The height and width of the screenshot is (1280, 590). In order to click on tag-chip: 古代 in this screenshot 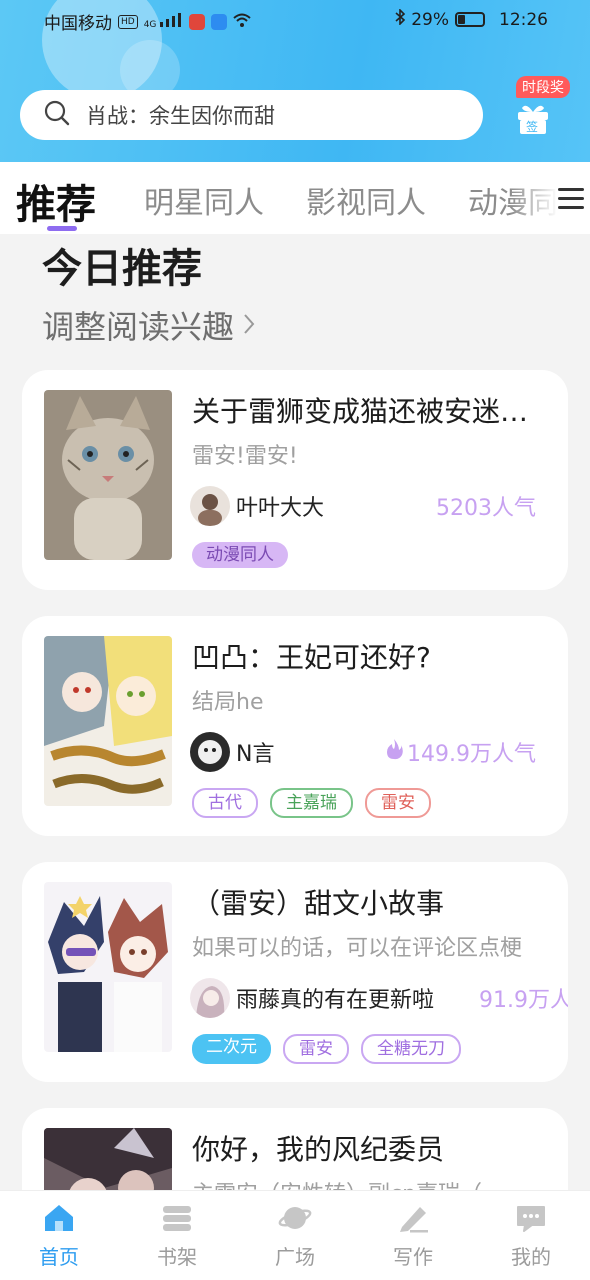, I will do `click(225, 803)`.